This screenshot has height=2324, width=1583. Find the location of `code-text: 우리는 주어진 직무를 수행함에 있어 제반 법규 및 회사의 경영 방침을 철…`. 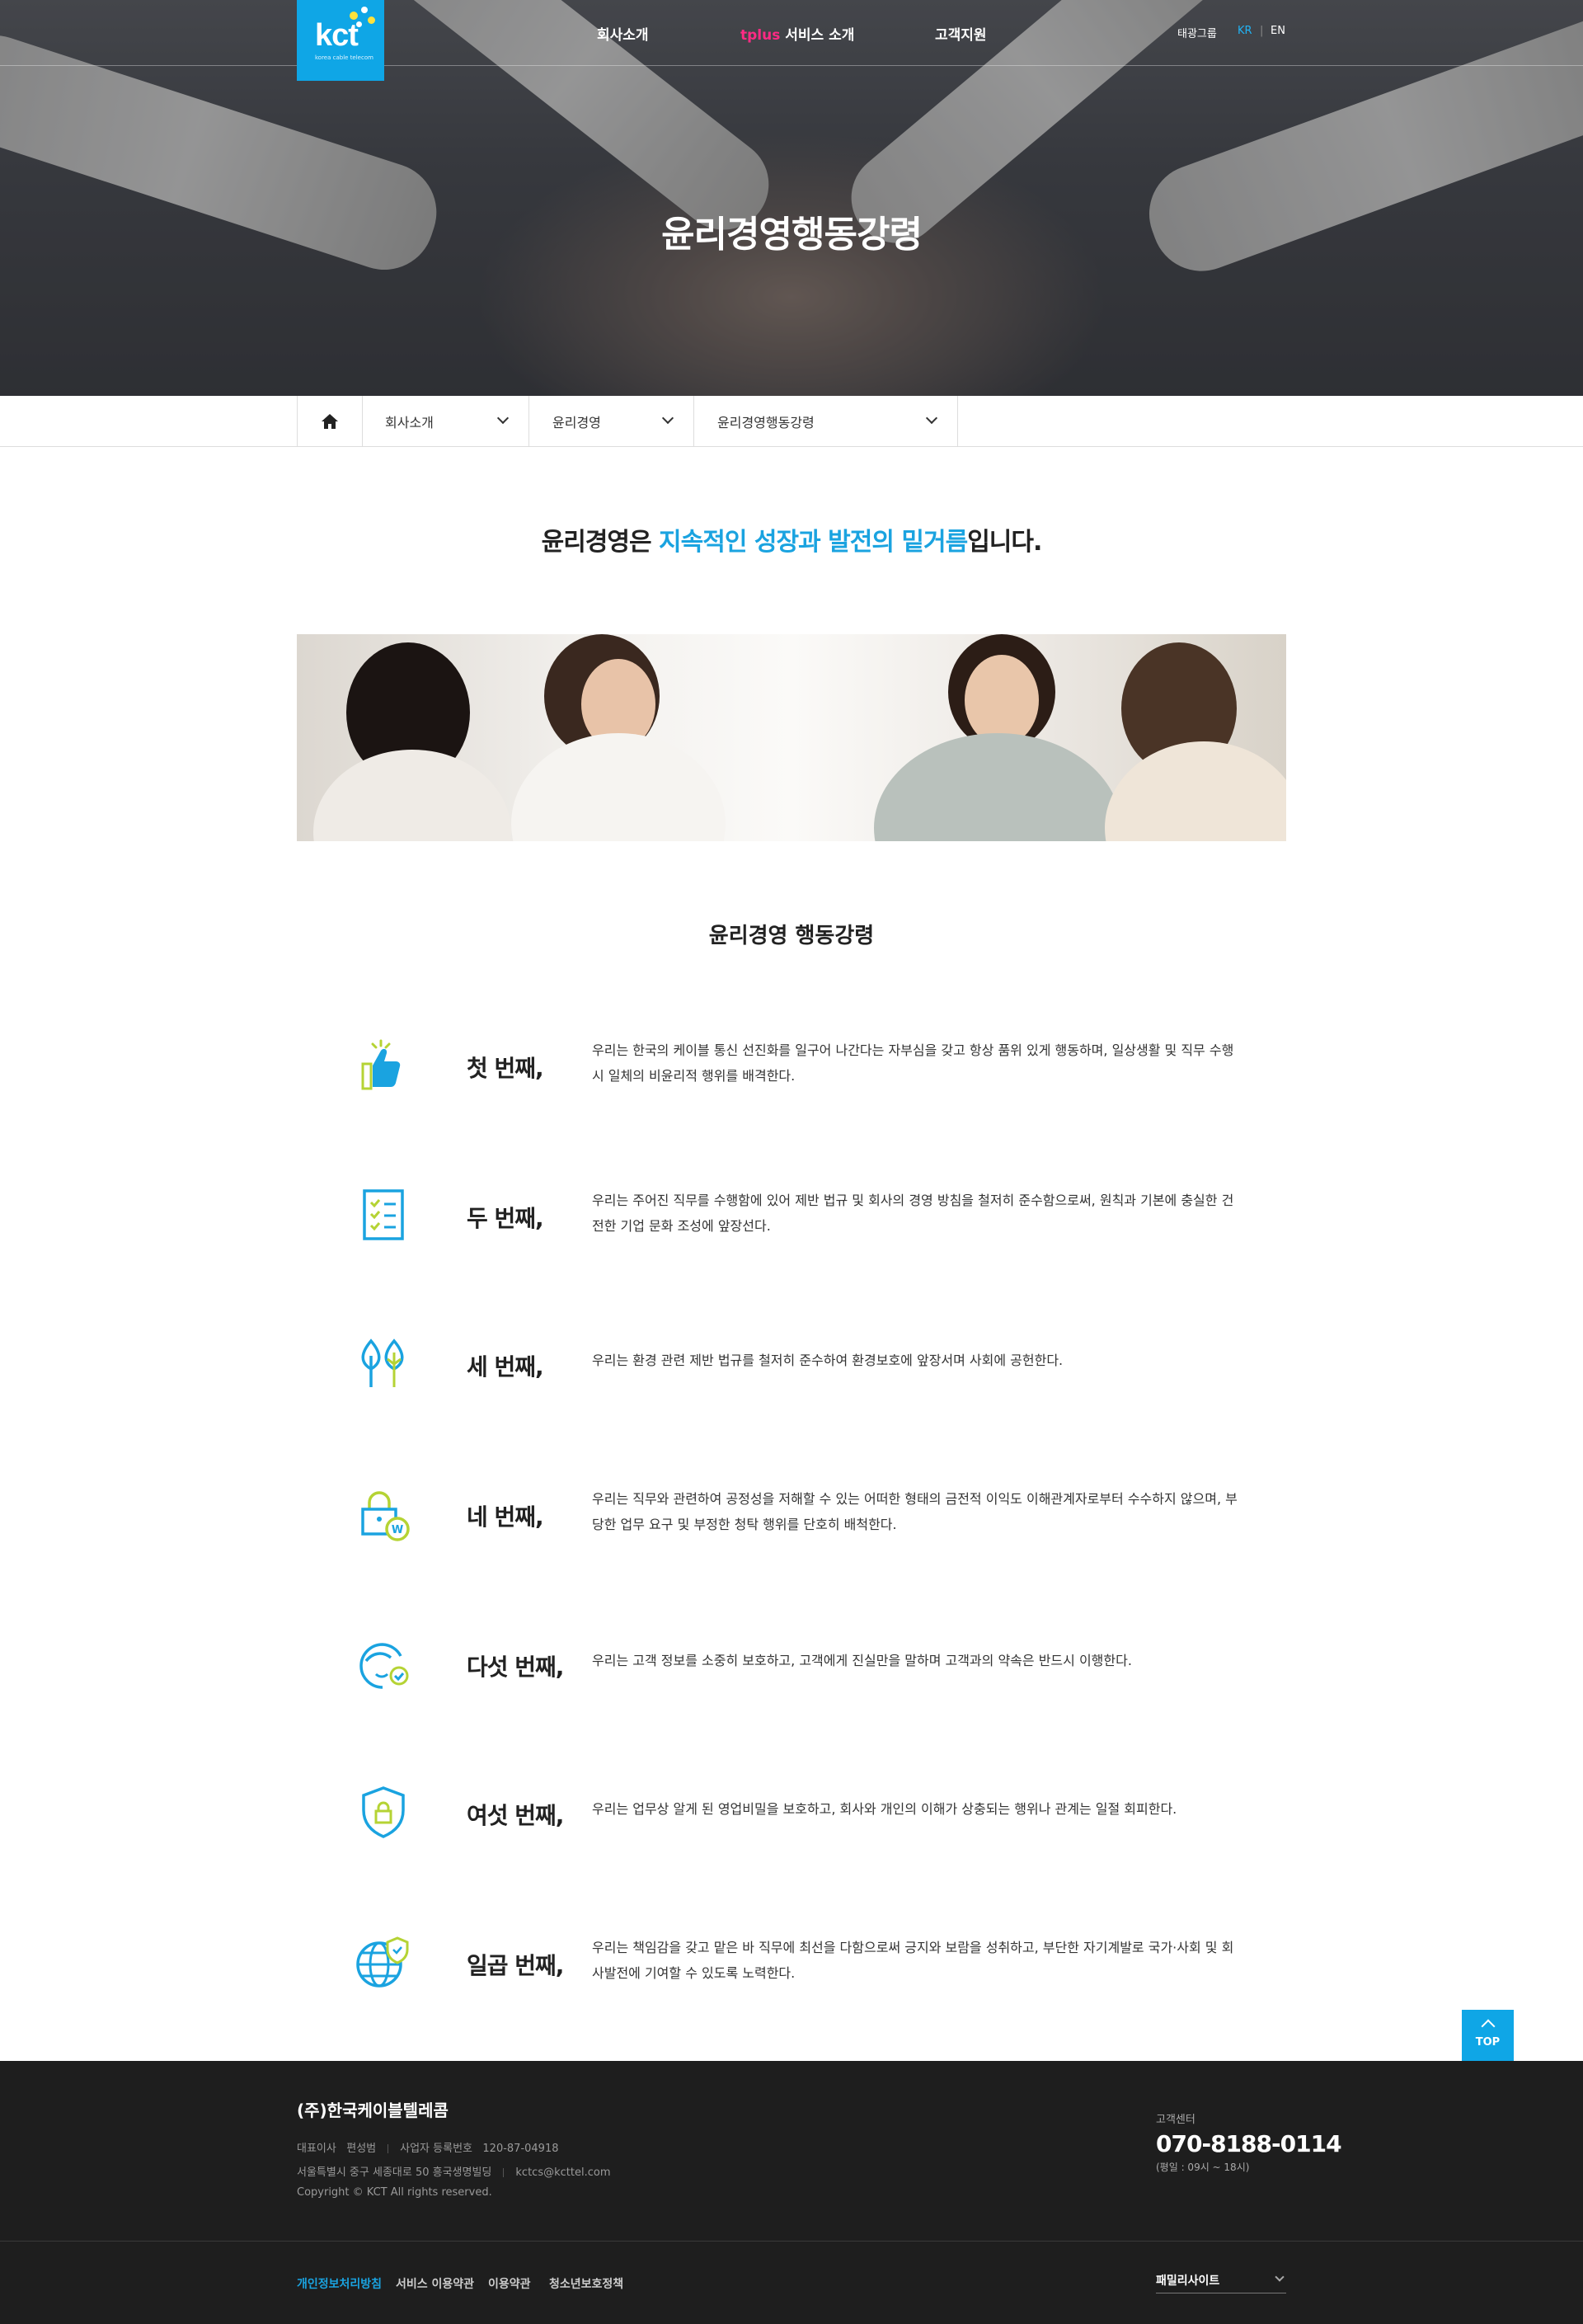

code-text: 우리는 주어진 직무를 수행함에 있어 제반 법규 및 회사의 경영 방침을 철… is located at coordinates (913, 1213).